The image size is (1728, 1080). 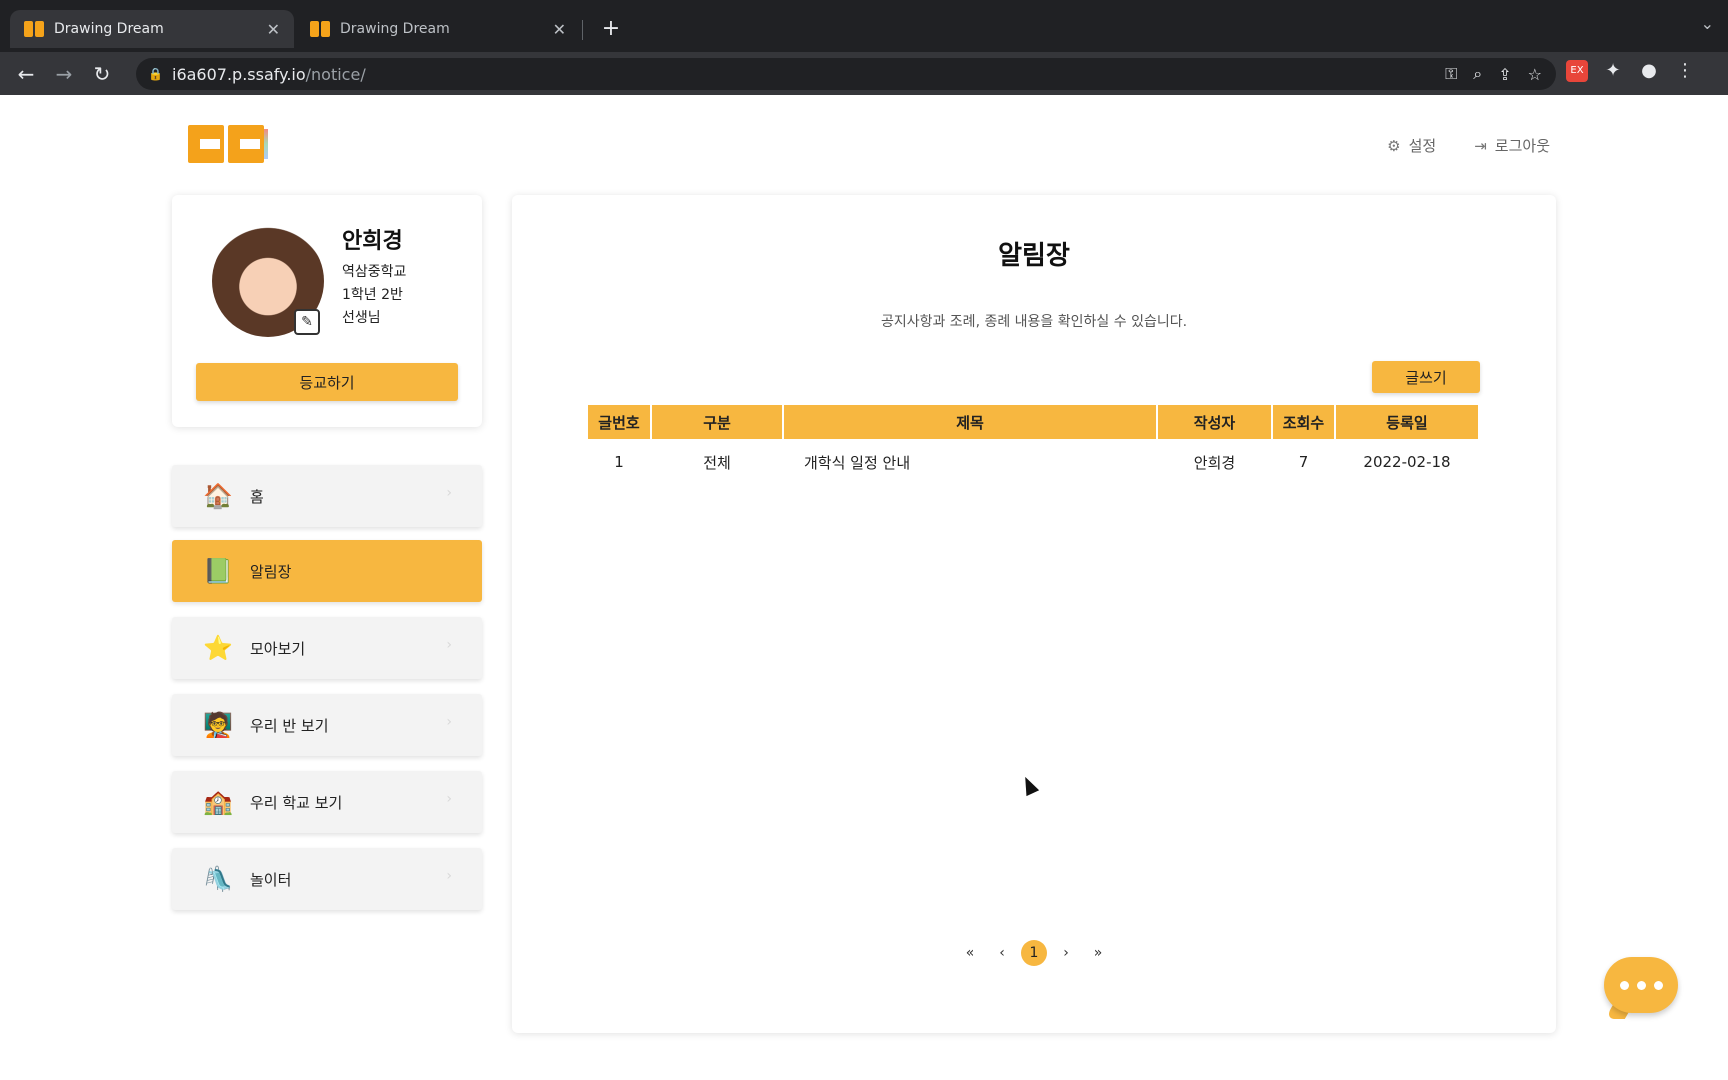 I want to click on school-icon: 🏫, so click(x=218, y=802).